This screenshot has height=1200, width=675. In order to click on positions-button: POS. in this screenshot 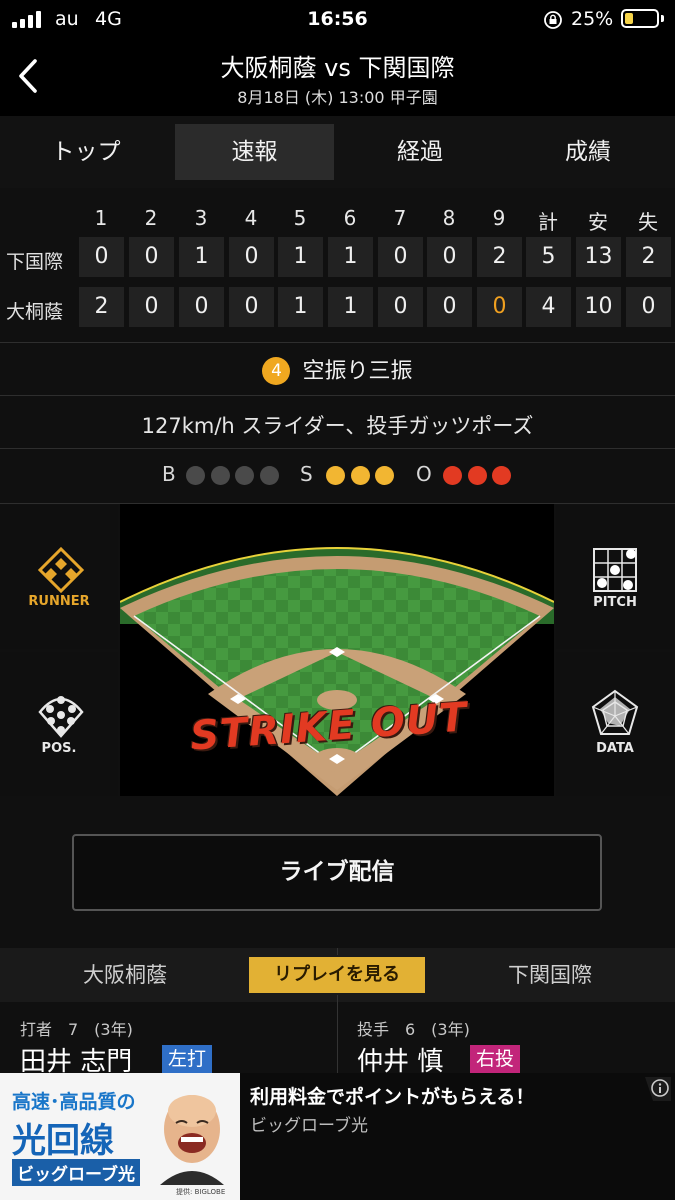, I will do `click(59, 724)`.